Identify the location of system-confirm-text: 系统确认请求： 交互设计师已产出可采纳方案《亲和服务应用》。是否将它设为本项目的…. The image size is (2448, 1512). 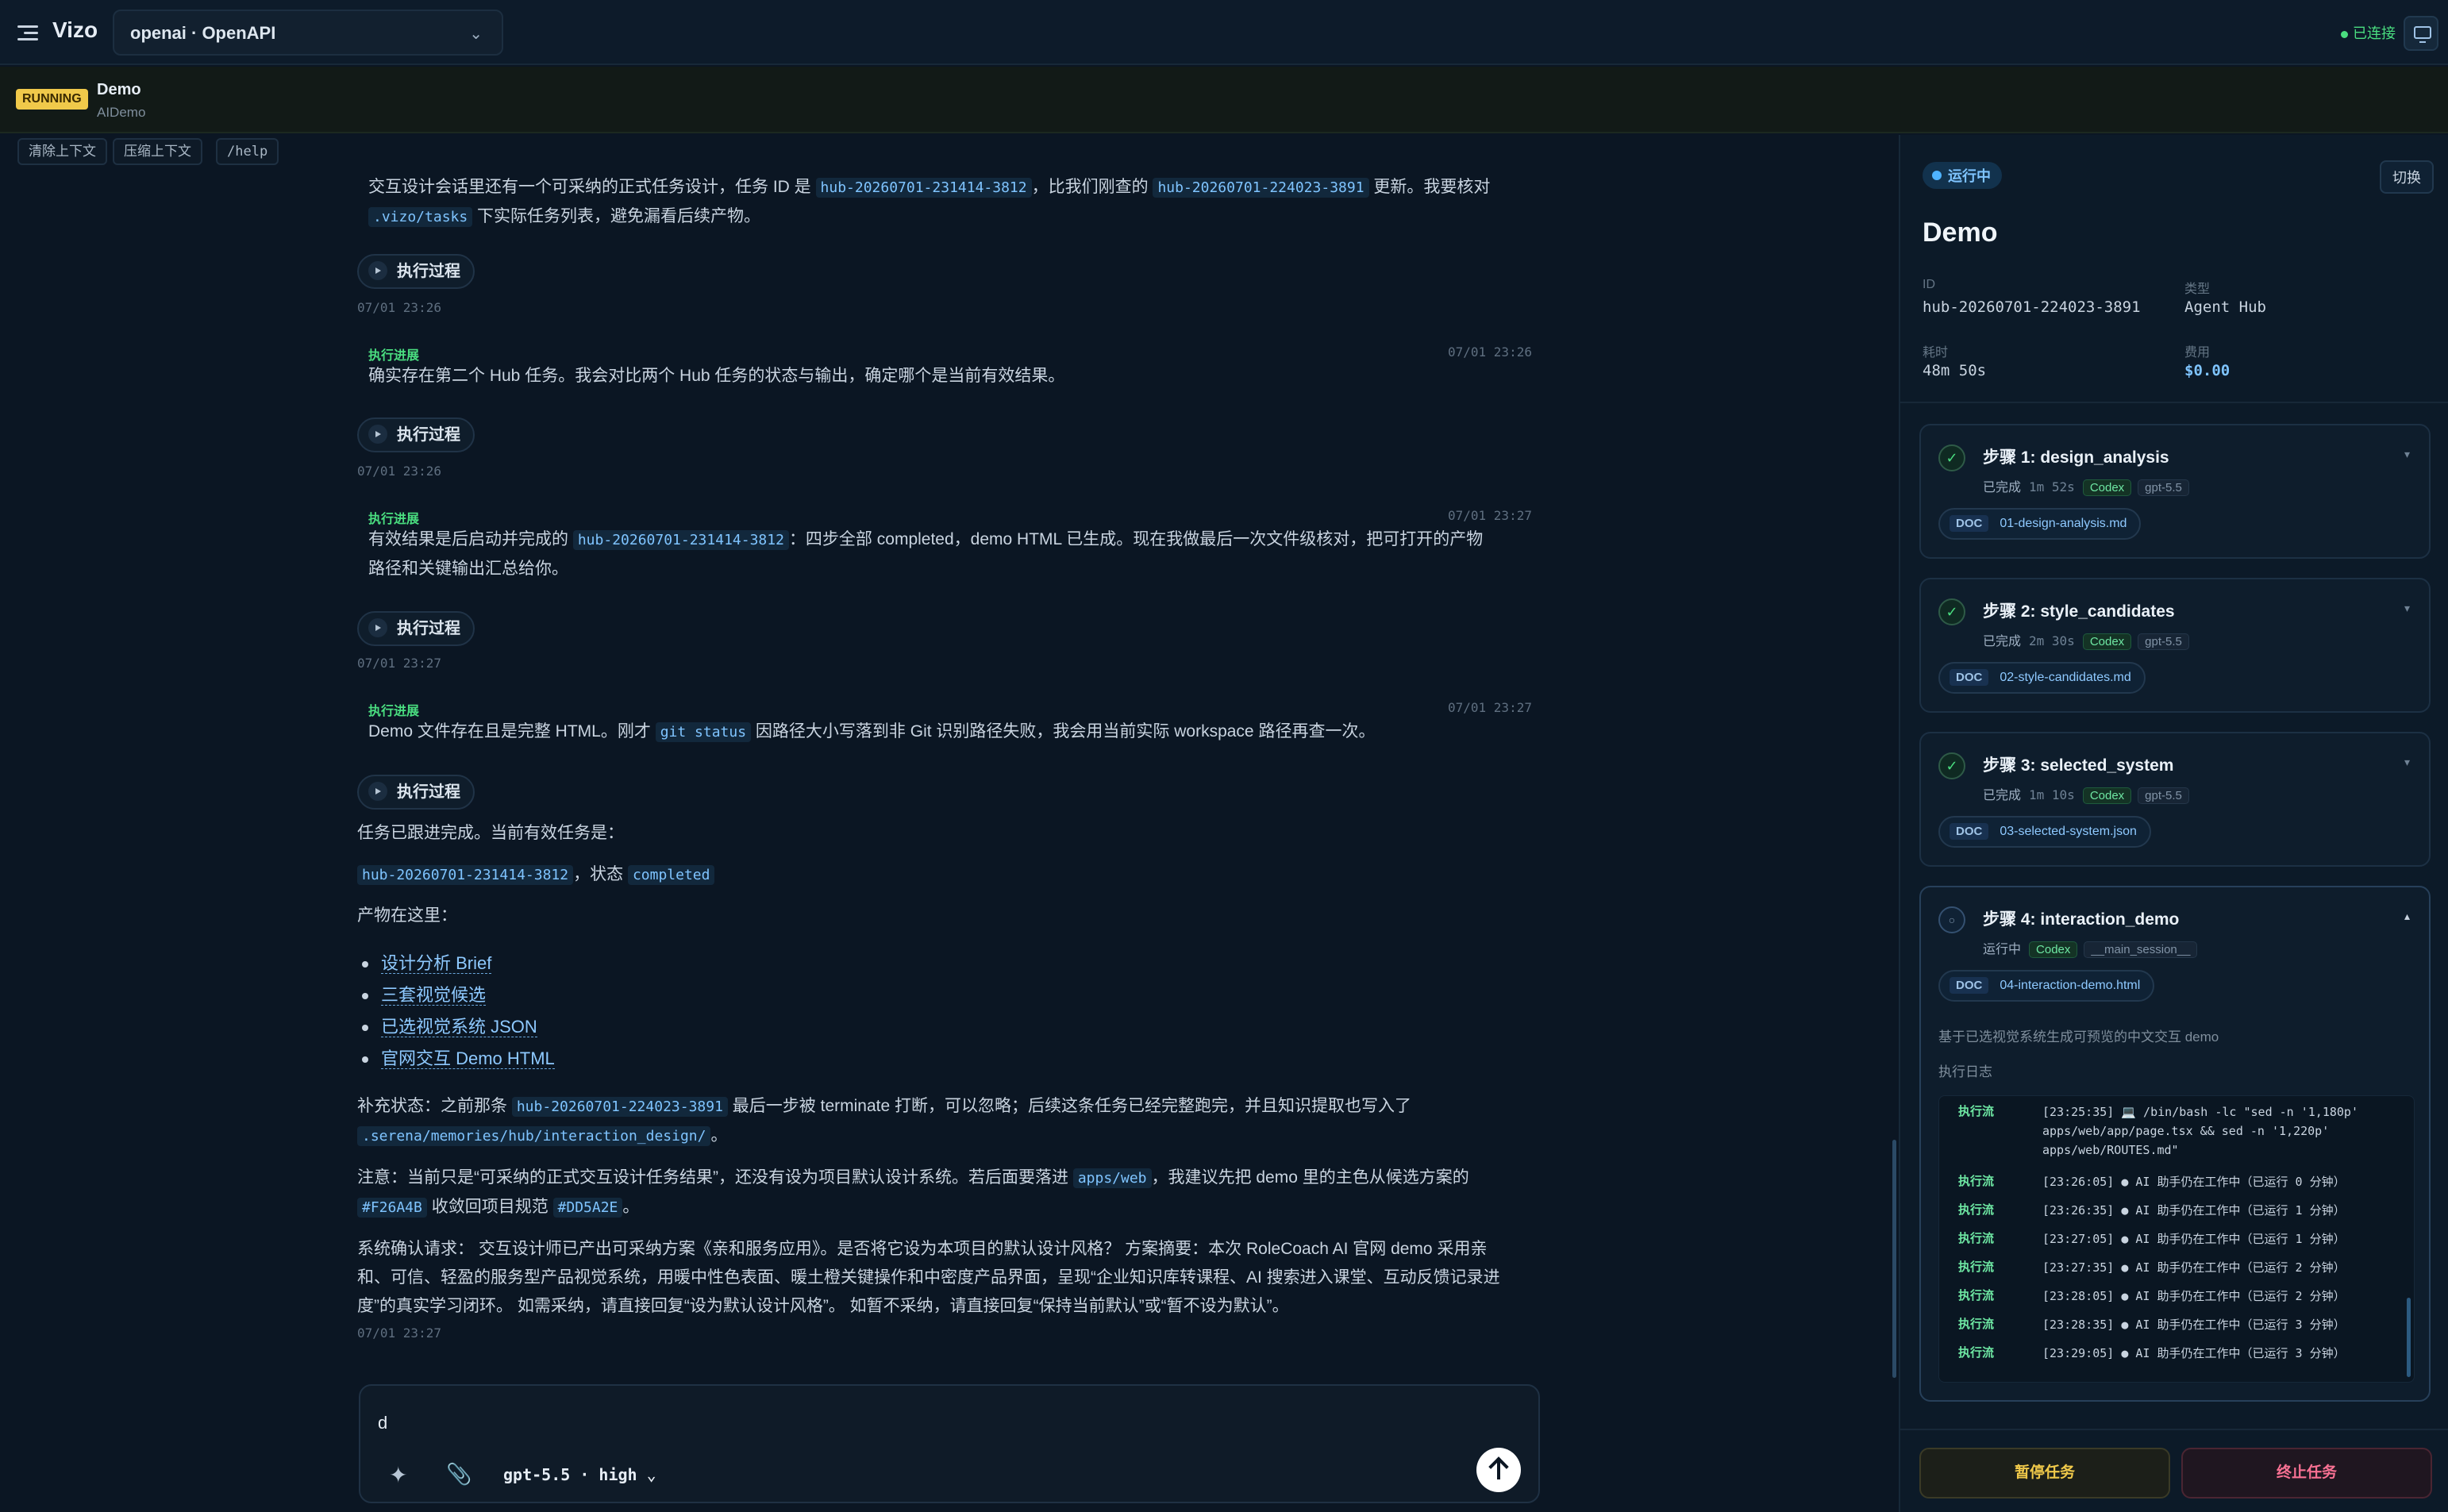
(928, 1277).